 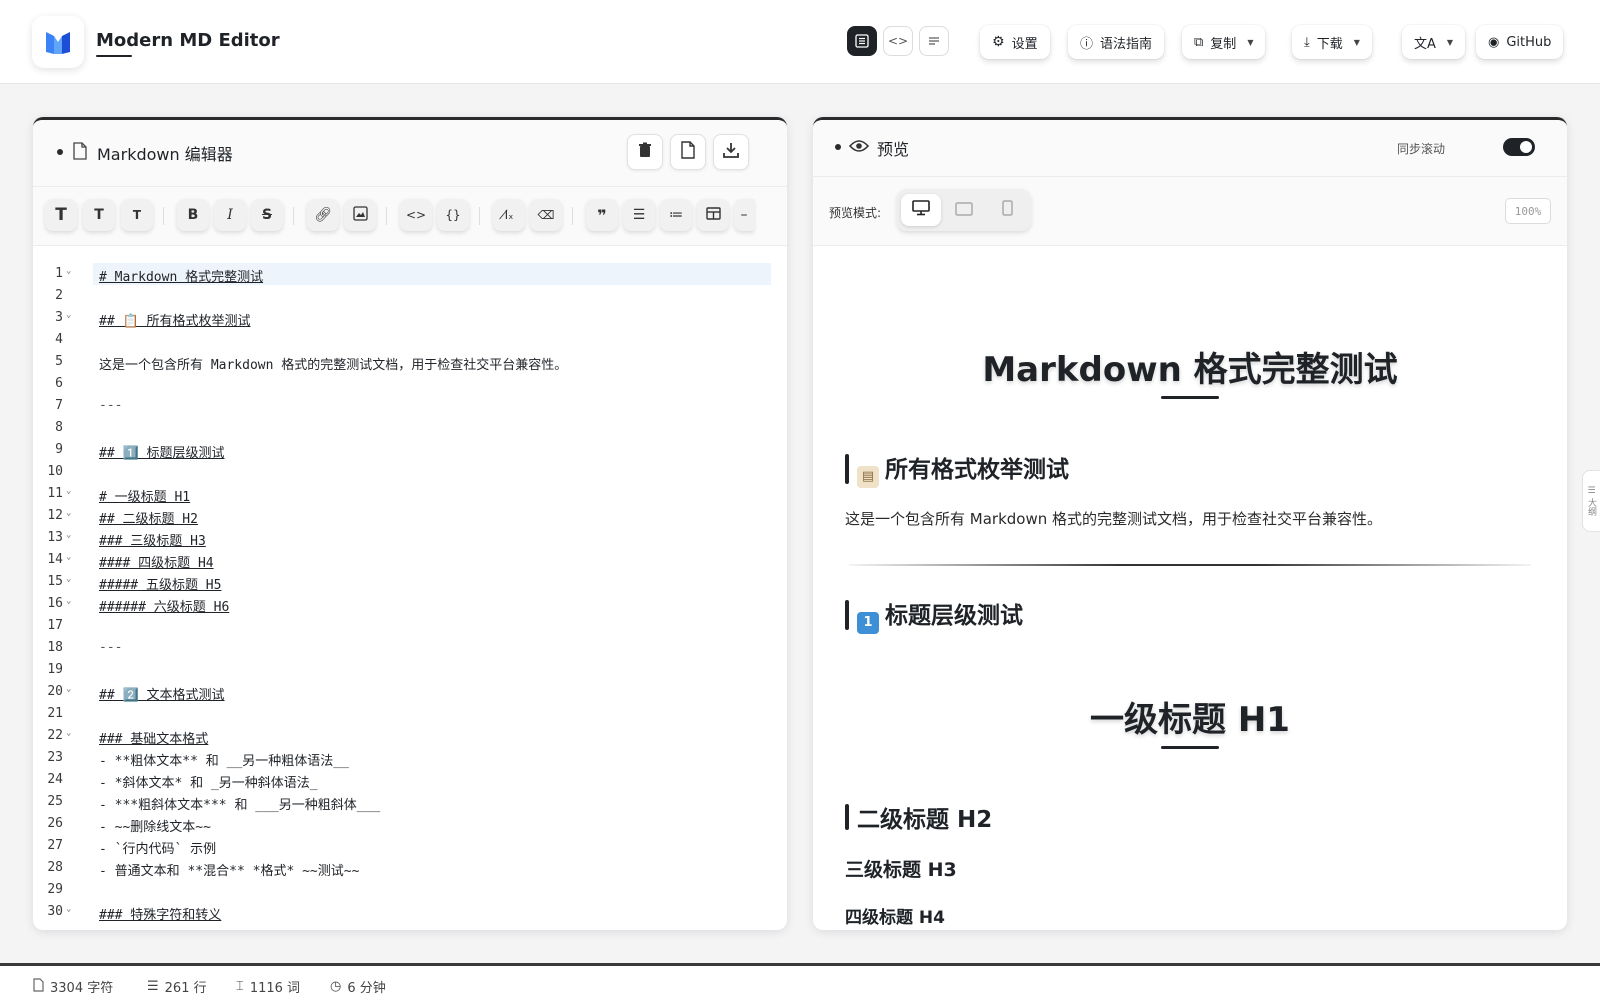 I want to click on code-line: 15 ⌄ ##### 五级标题 H5, so click(x=410, y=582).